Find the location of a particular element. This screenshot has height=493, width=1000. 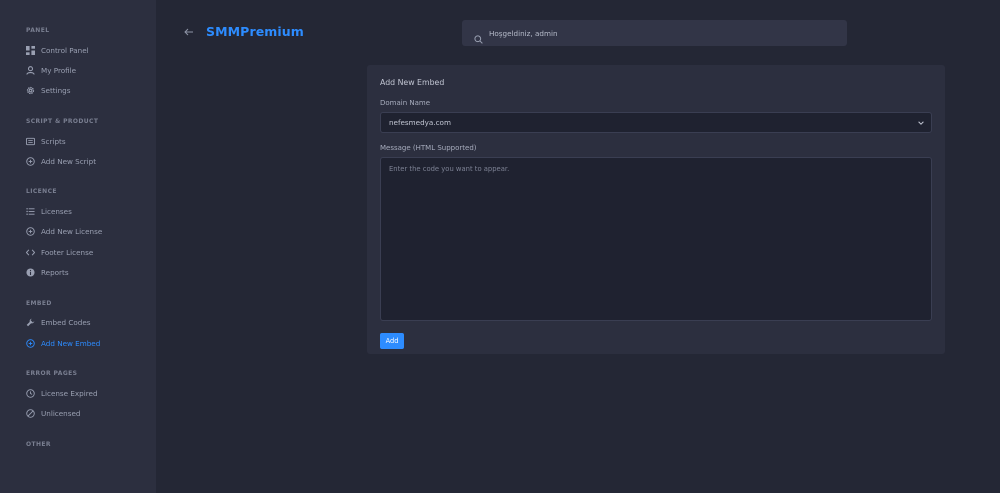

gear-icon is located at coordinates (30, 90).